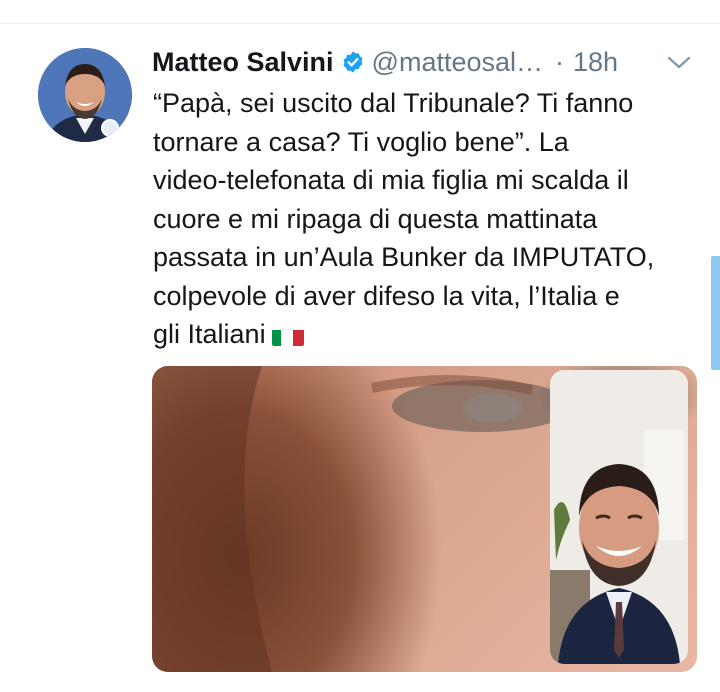 This screenshot has width=720, height=692. What do you see at coordinates (715, 313) in the screenshot?
I see `scrollbar-thumb` at bounding box center [715, 313].